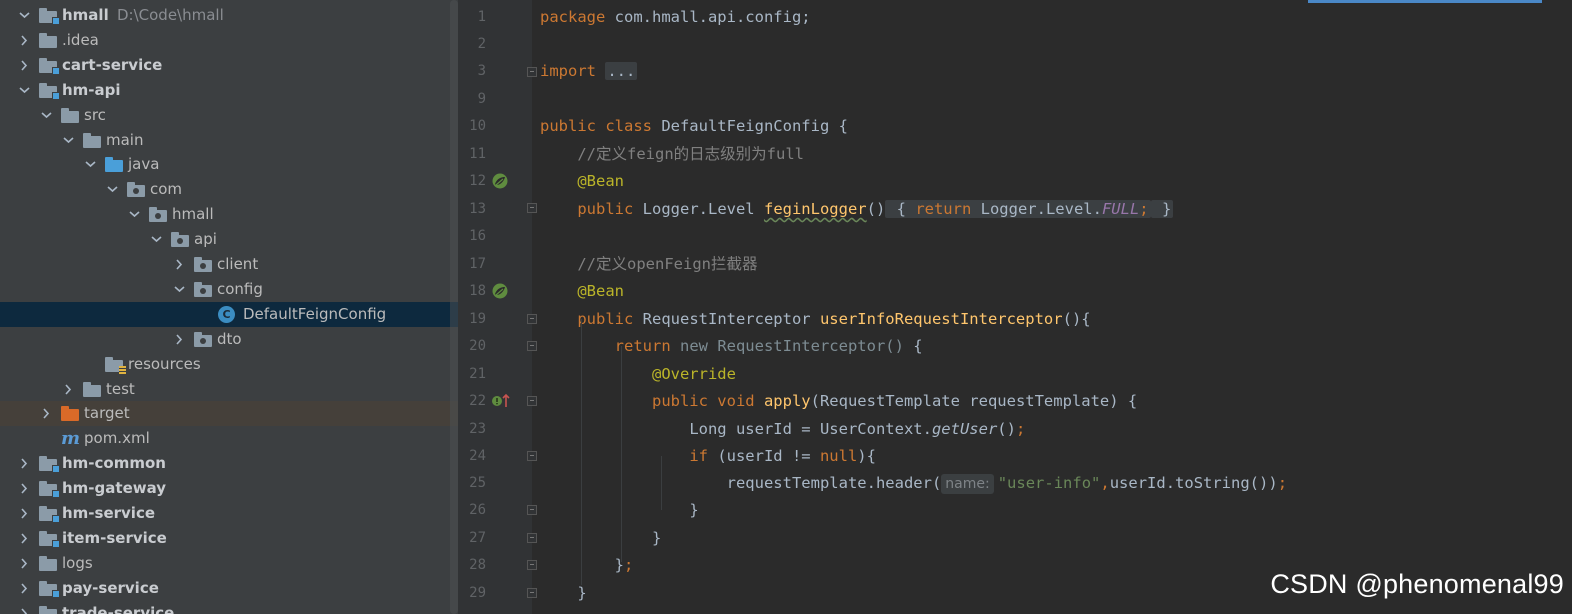 Image resolution: width=1572 pixels, height=614 pixels. Describe the element at coordinates (229, 90) in the screenshot. I see `tree-item: hm-api` at that location.